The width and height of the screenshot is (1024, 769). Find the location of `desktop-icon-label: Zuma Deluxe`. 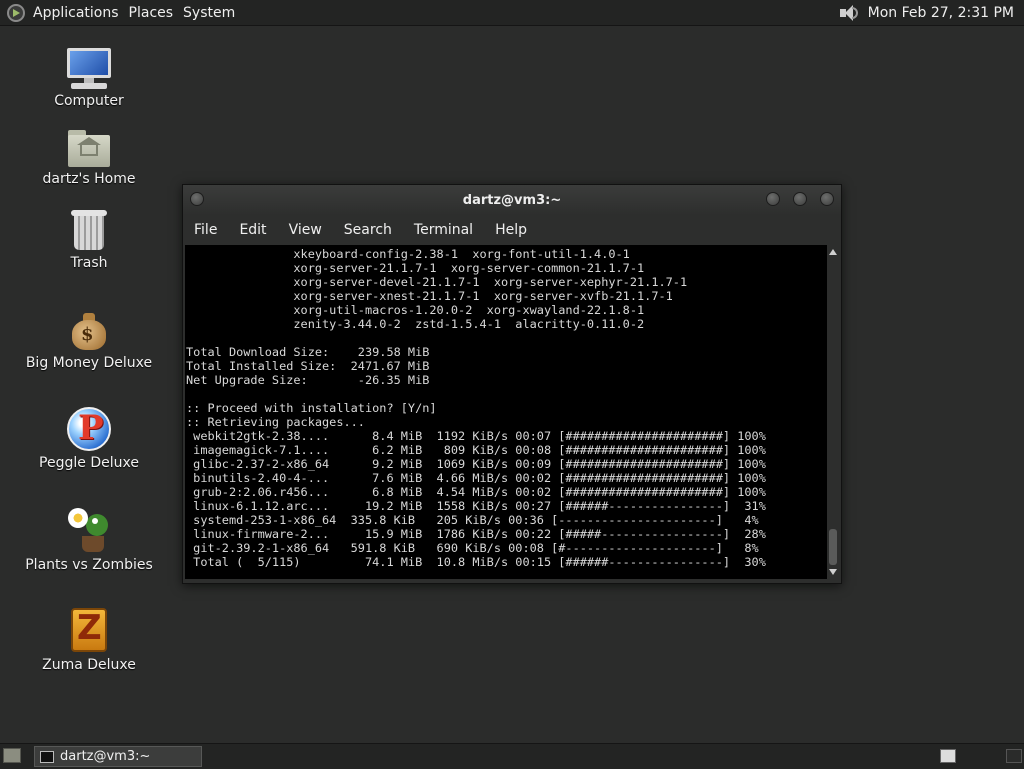

desktop-icon-label: Zuma Deluxe is located at coordinates (89, 665).